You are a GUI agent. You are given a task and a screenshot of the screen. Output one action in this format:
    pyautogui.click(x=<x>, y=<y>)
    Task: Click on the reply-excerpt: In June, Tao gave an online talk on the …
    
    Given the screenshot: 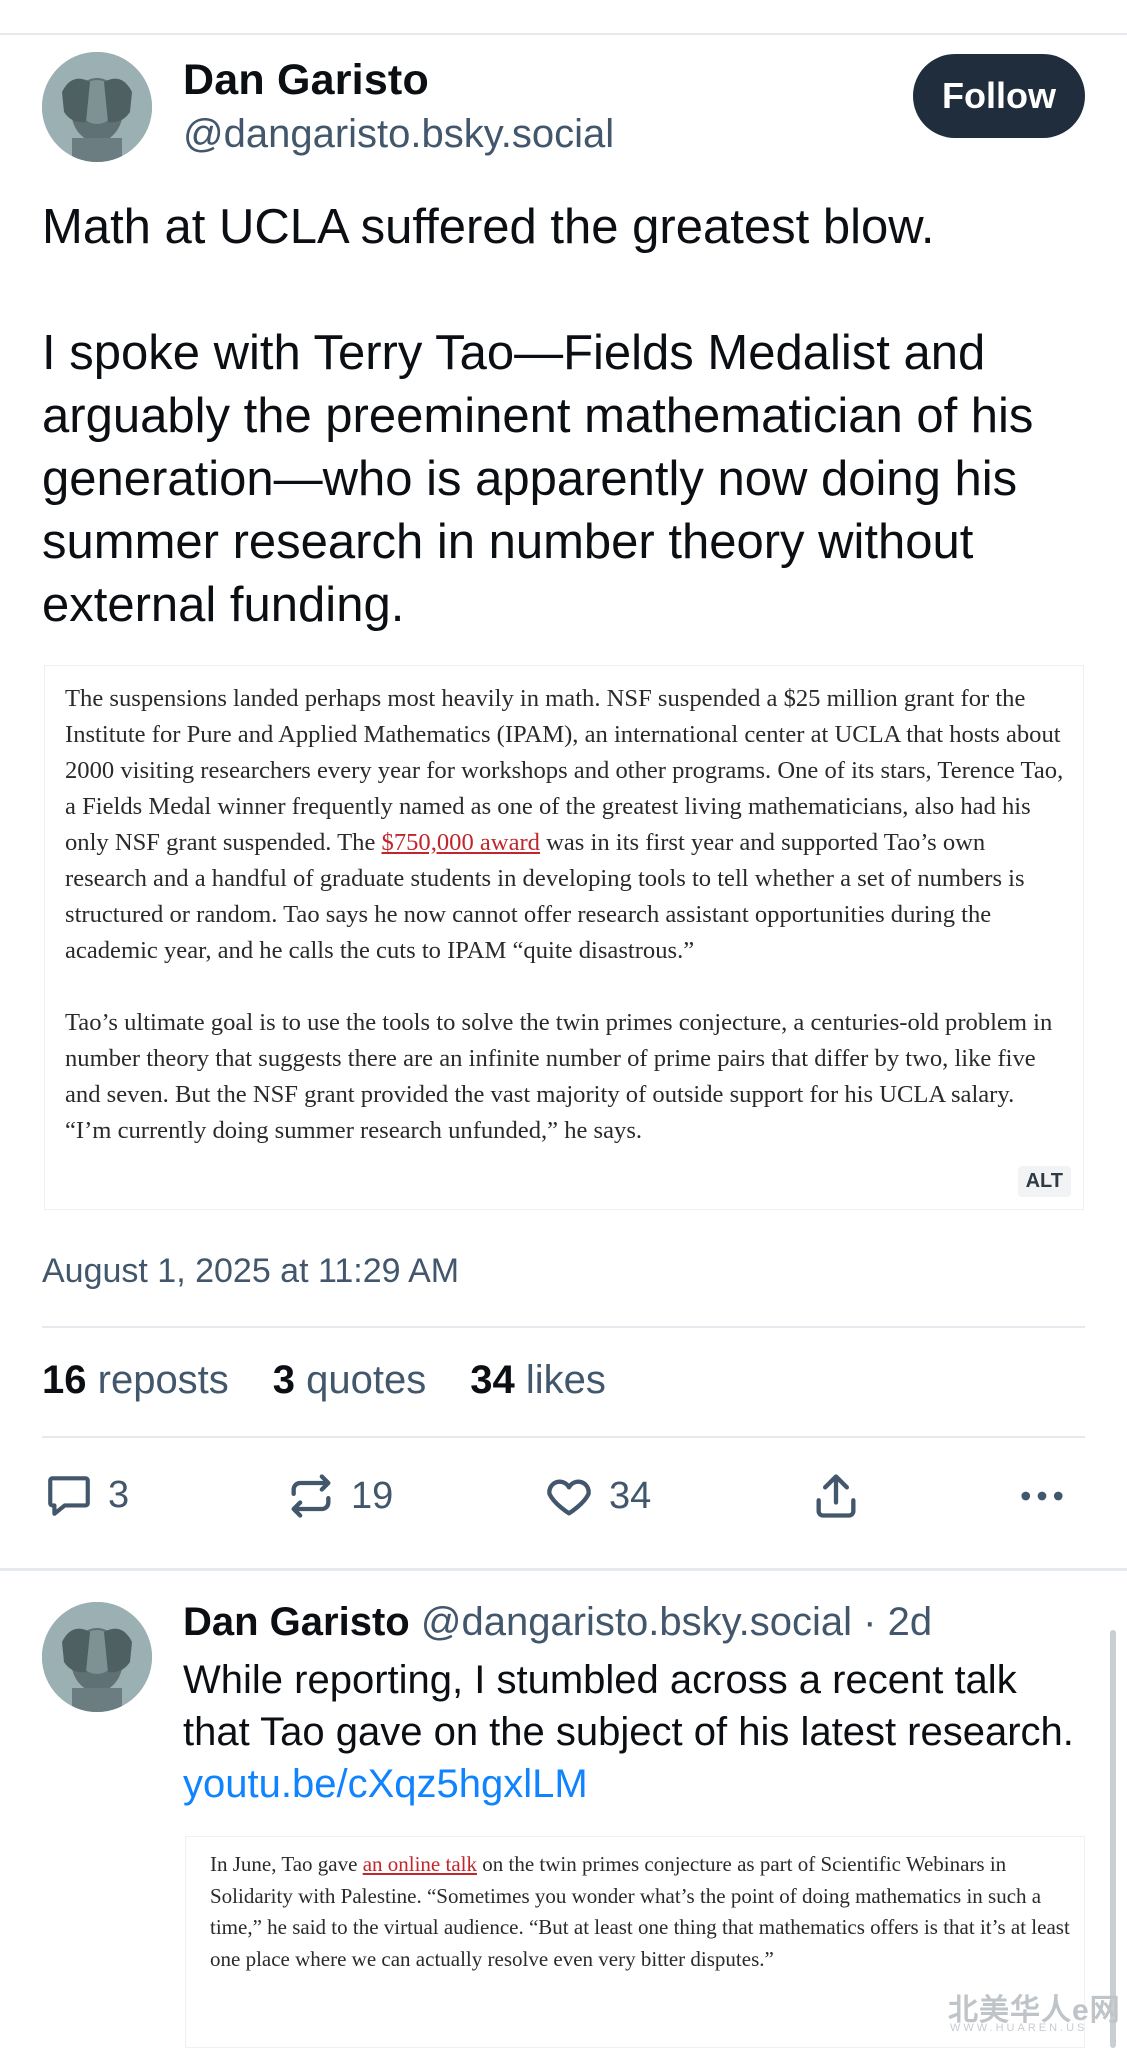 What is the action you would take?
    pyautogui.click(x=640, y=1912)
    